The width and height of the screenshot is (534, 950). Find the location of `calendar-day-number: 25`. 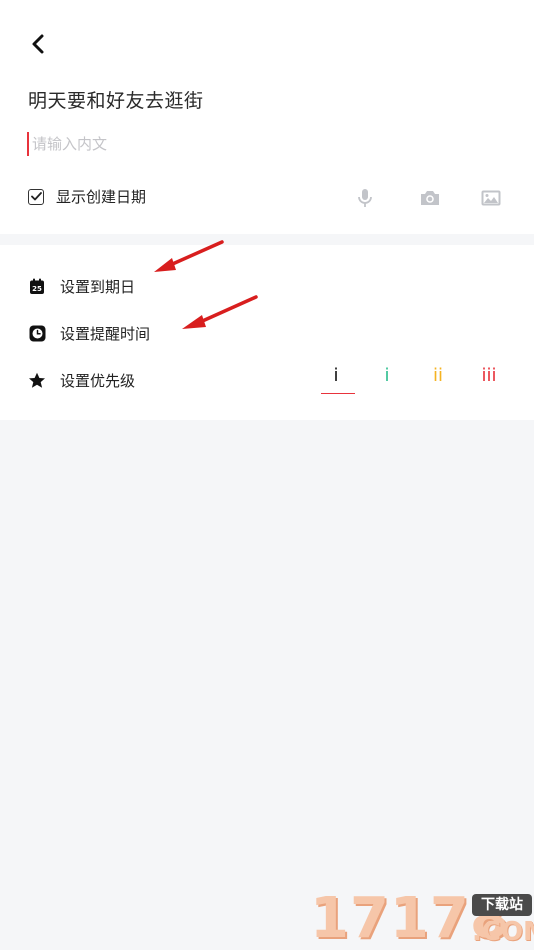

calendar-day-number: 25 is located at coordinates (37, 289).